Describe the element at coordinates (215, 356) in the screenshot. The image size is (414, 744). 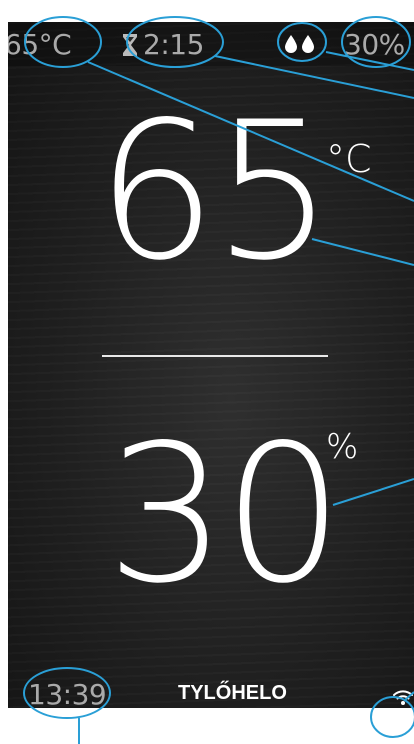
I see `divider` at that location.